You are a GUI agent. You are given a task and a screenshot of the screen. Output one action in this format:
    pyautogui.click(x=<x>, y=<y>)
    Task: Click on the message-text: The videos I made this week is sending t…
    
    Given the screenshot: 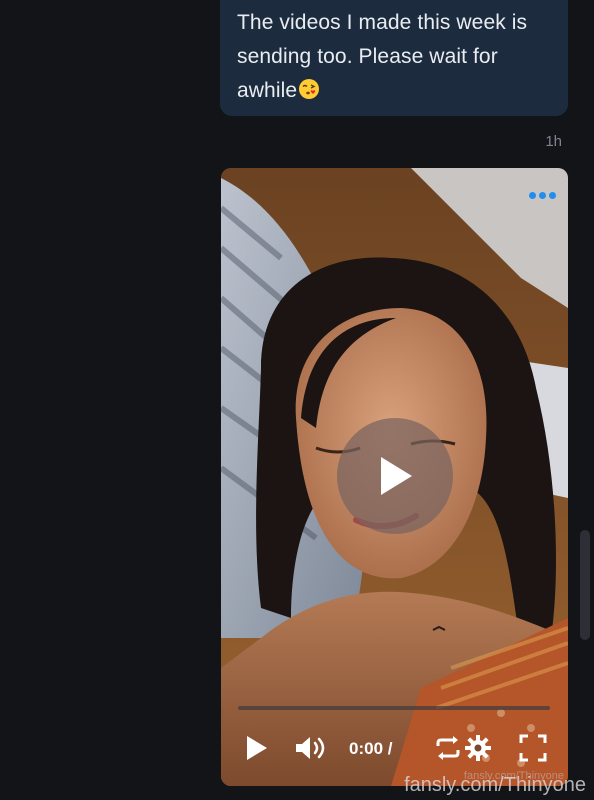 What is the action you would take?
    pyautogui.click(x=382, y=56)
    